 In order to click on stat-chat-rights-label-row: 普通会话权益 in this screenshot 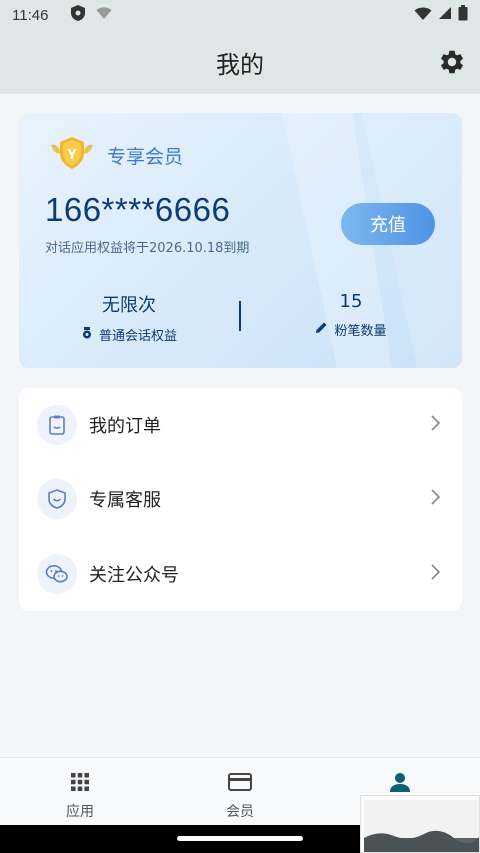, I will do `click(129, 334)`.